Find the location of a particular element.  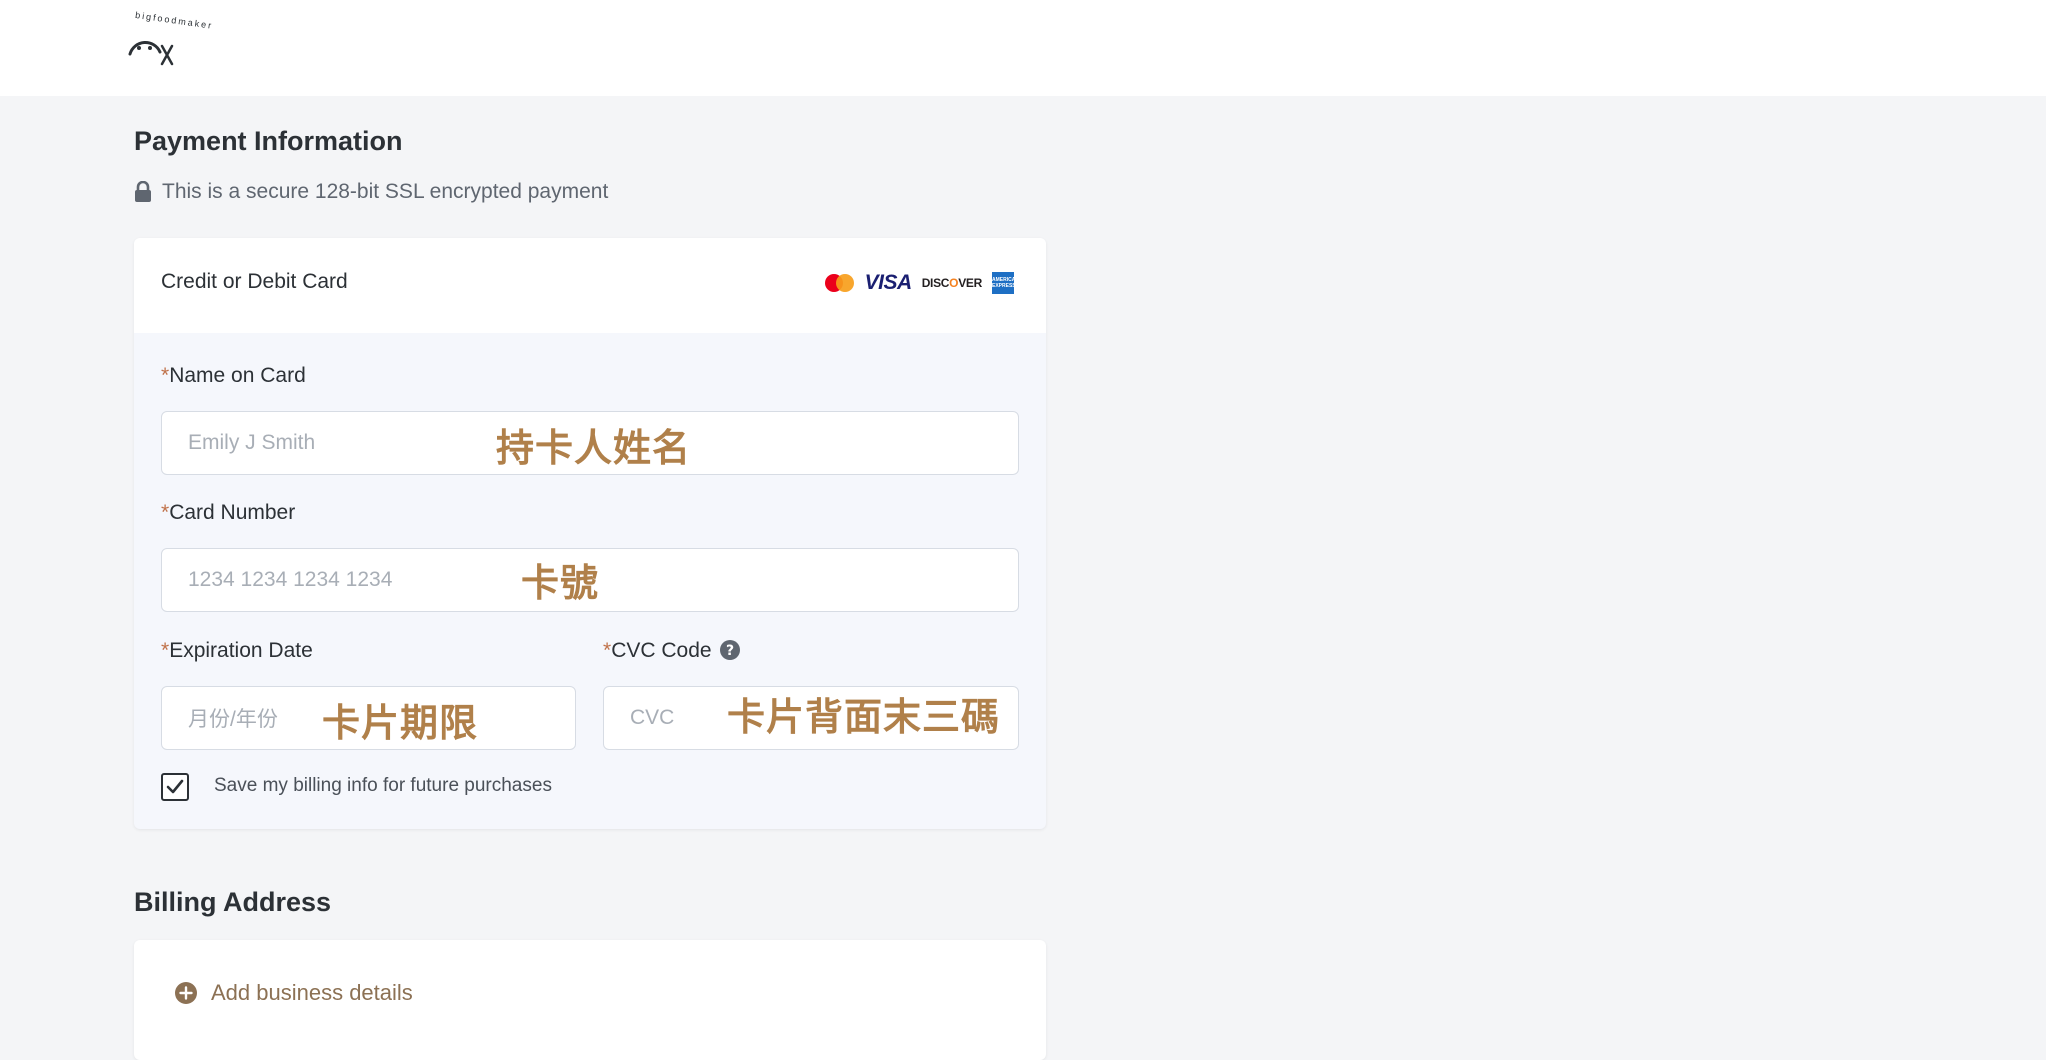

billing-address-panel: Add business details is located at coordinates (590, 1000).